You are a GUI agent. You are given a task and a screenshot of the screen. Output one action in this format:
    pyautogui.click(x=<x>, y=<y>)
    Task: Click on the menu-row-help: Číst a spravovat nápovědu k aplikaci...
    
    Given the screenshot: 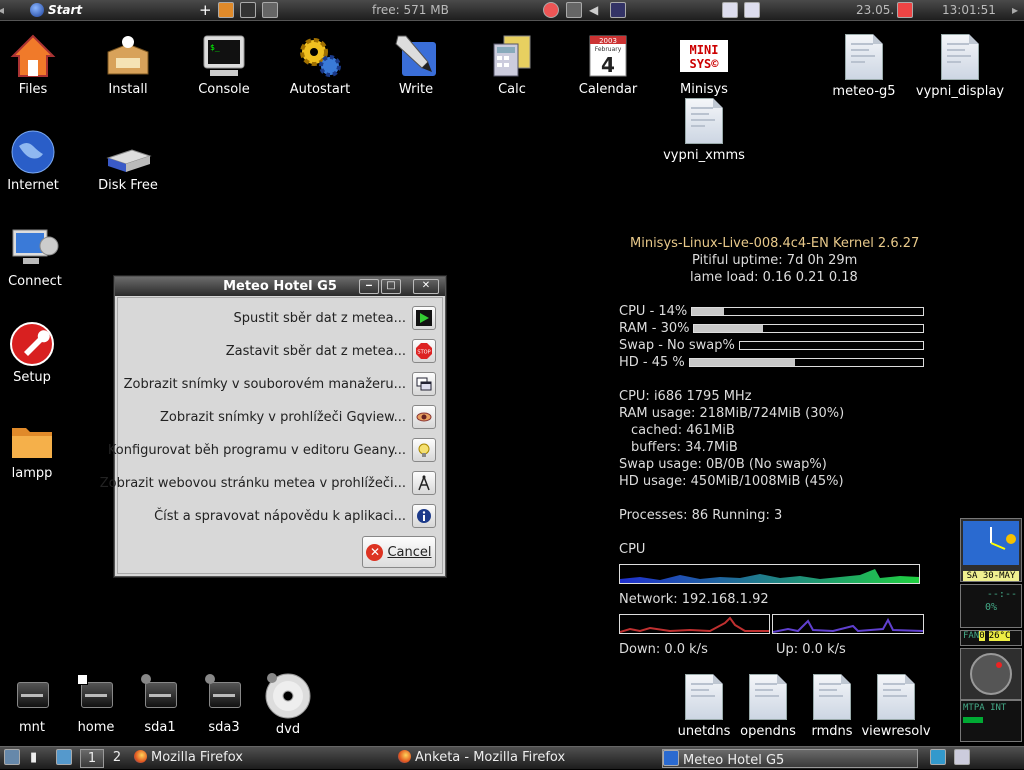 What is the action you would take?
    pyautogui.click(x=295, y=516)
    